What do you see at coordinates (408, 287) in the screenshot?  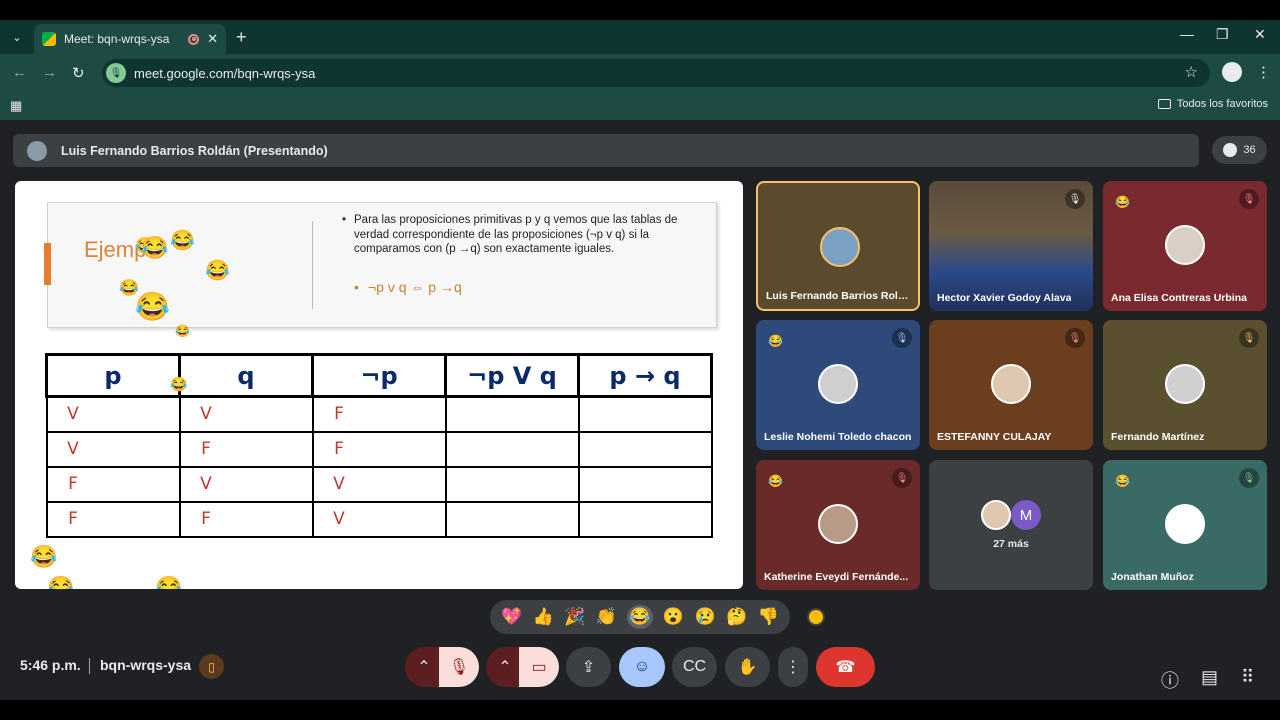 I see `slide-formula: ¬p v q ⇔ p →q` at bounding box center [408, 287].